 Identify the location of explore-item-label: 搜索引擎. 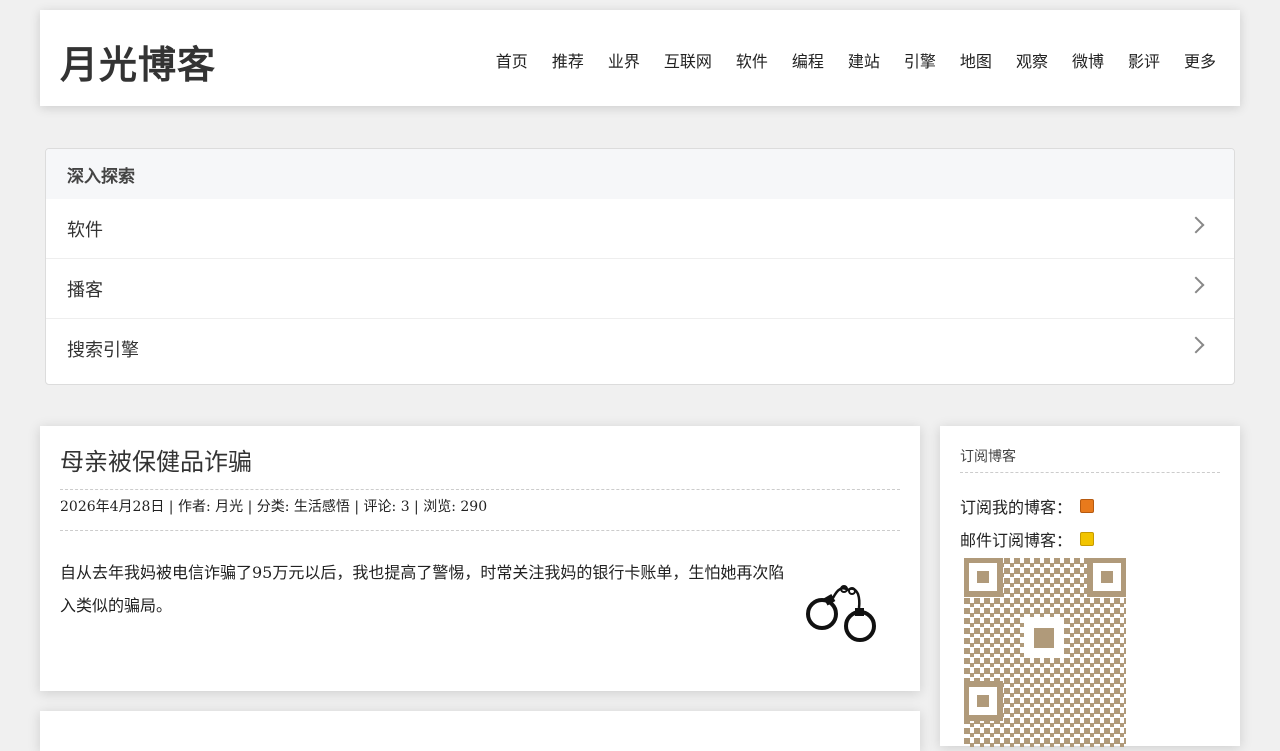
(103, 350).